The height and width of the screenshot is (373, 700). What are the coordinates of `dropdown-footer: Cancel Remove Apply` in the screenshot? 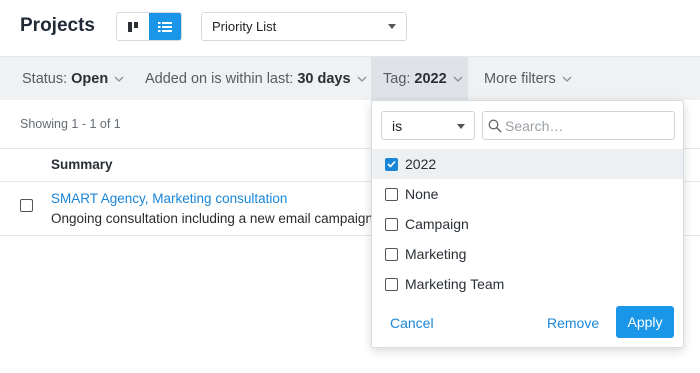 It's located at (527, 322).